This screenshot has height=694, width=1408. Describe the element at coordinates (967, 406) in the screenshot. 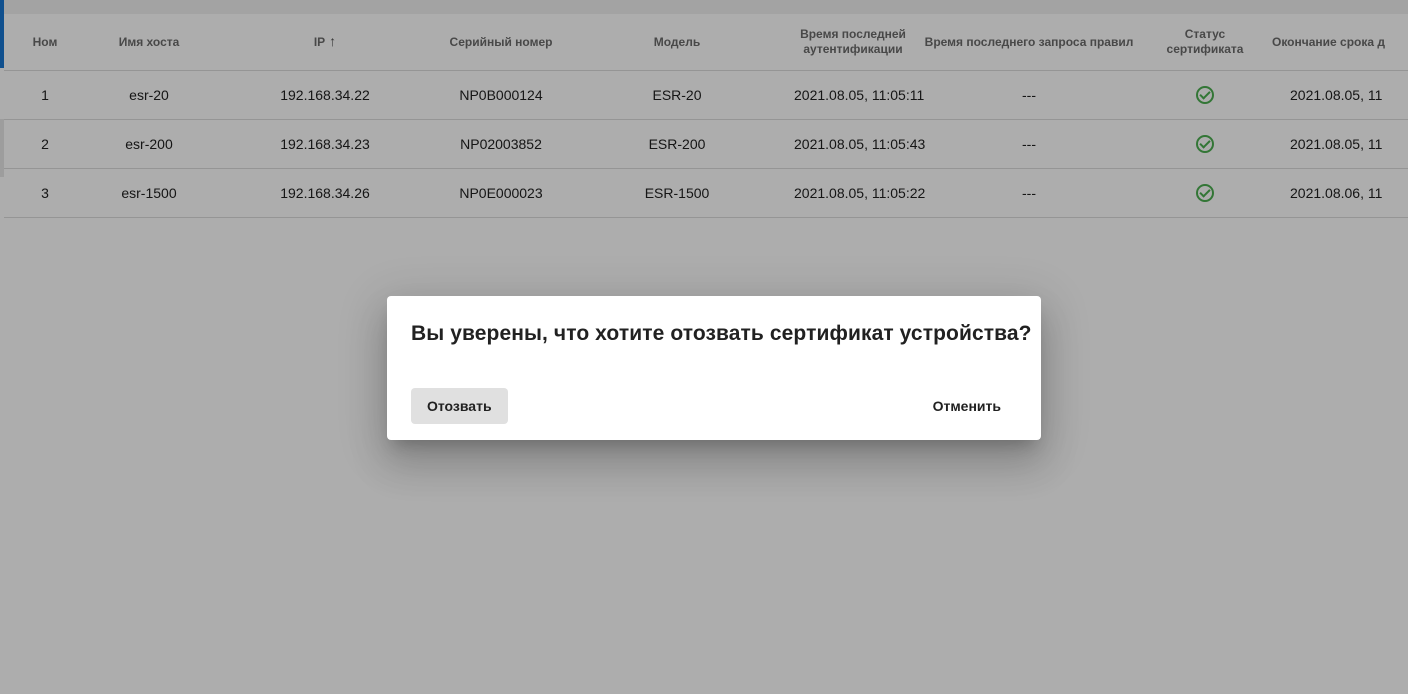

I see `cancel-button: Отменить` at that location.